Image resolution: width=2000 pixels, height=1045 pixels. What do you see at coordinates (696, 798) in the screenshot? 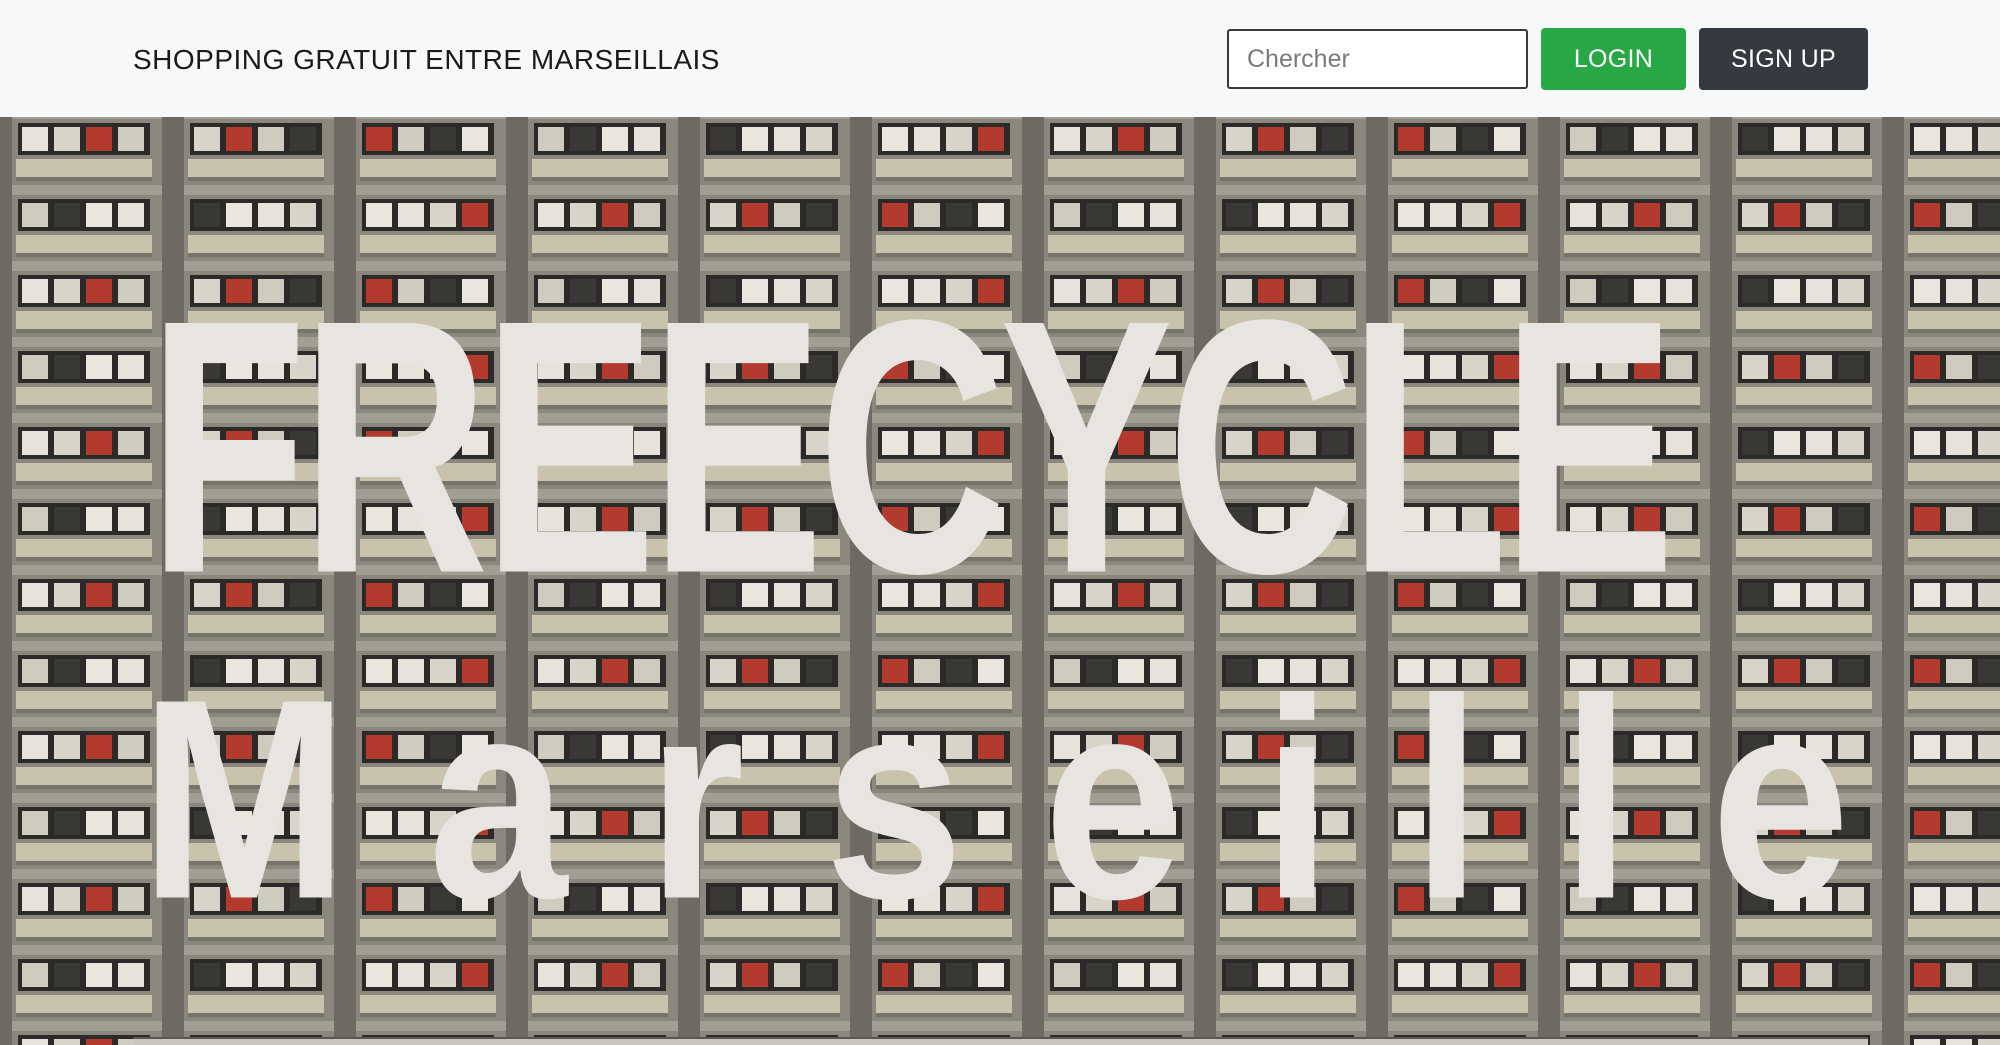
I see `hero-title-letter: r` at bounding box center [696, 798].